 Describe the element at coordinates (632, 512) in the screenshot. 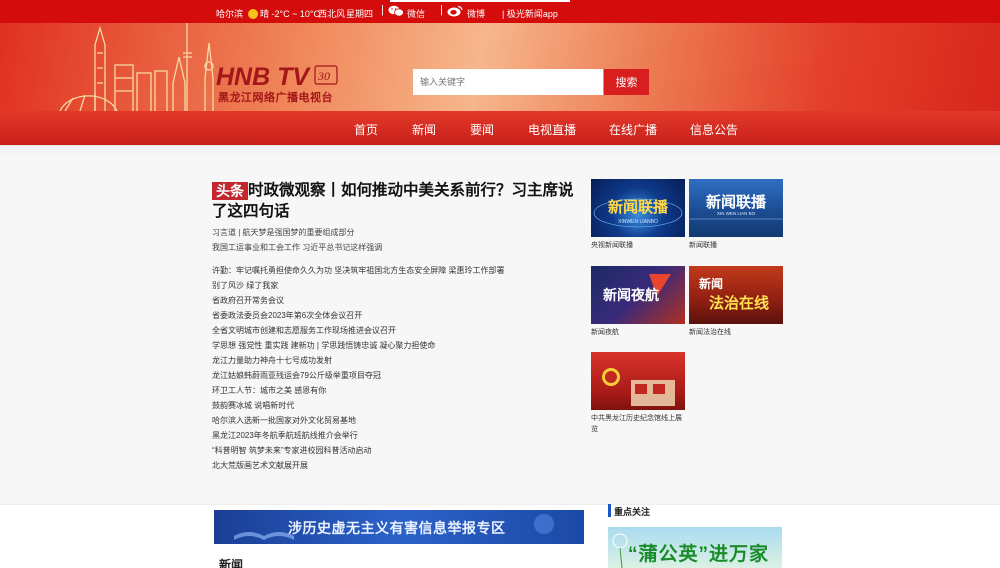

I see `focus-section-title: 重点关注` at that location.